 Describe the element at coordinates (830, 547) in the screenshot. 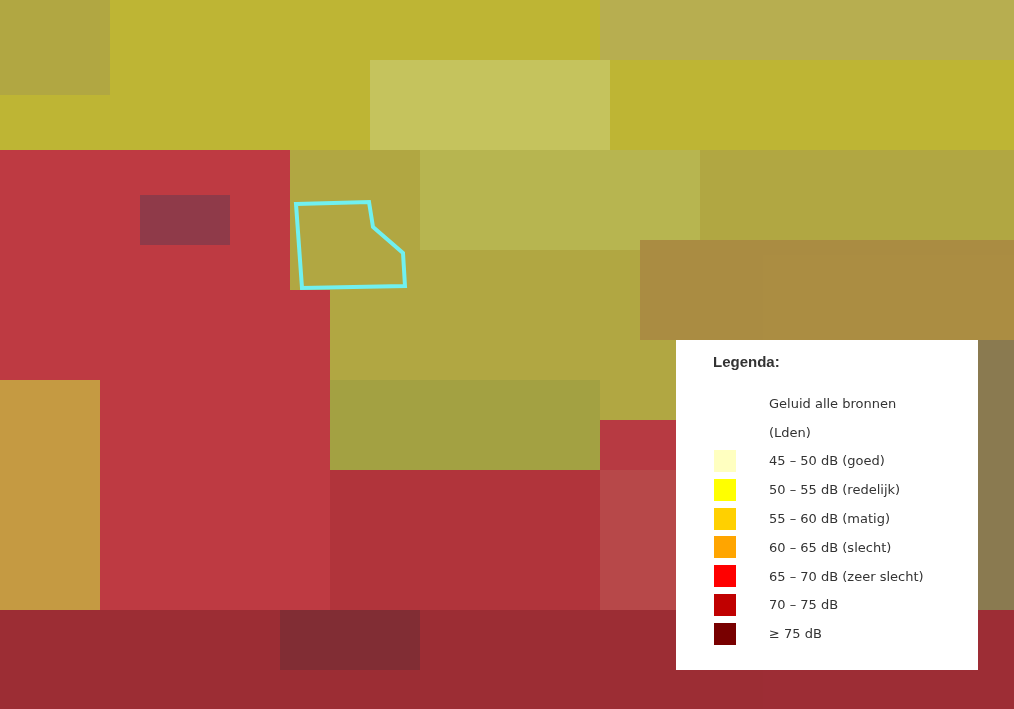

I see `legend-label: 60 – 65 dB (slecht)` at that location.